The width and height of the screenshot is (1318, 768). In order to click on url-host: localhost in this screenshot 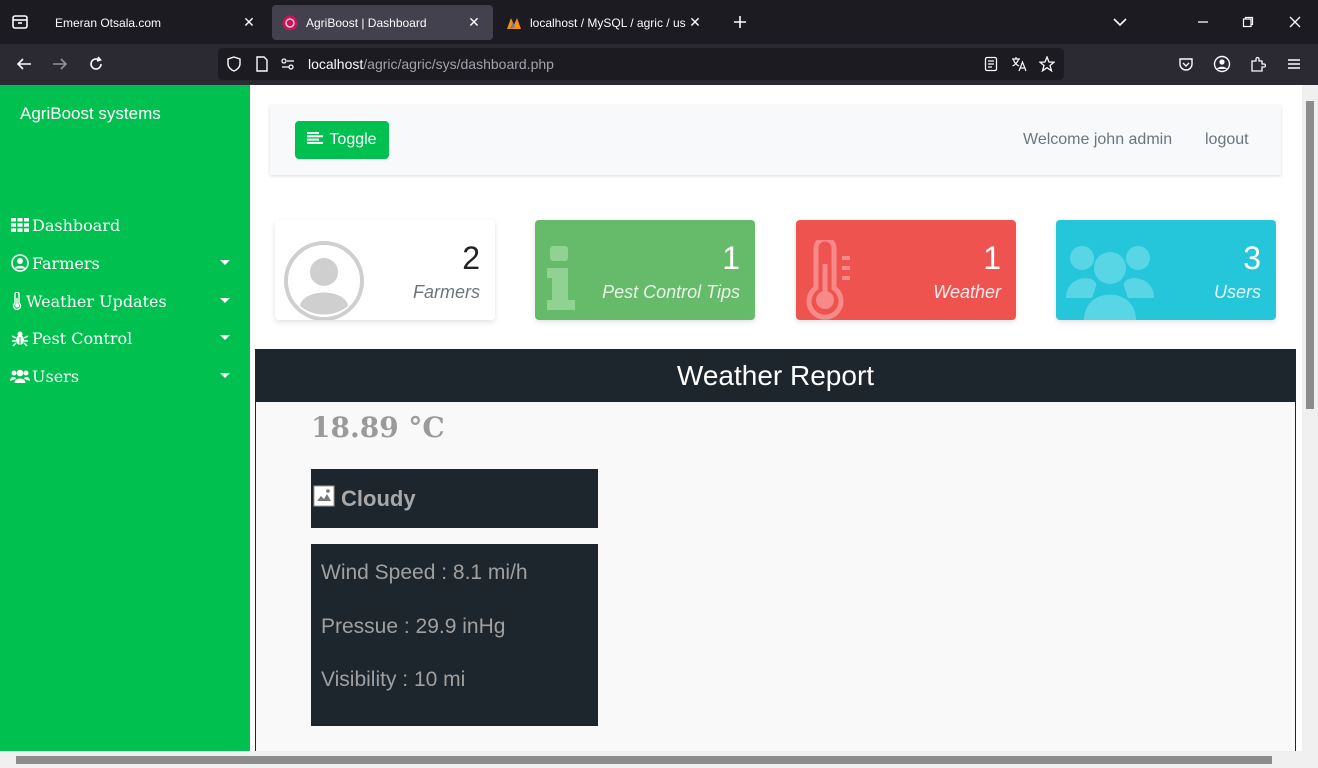, I will do `click(336, 64)`.